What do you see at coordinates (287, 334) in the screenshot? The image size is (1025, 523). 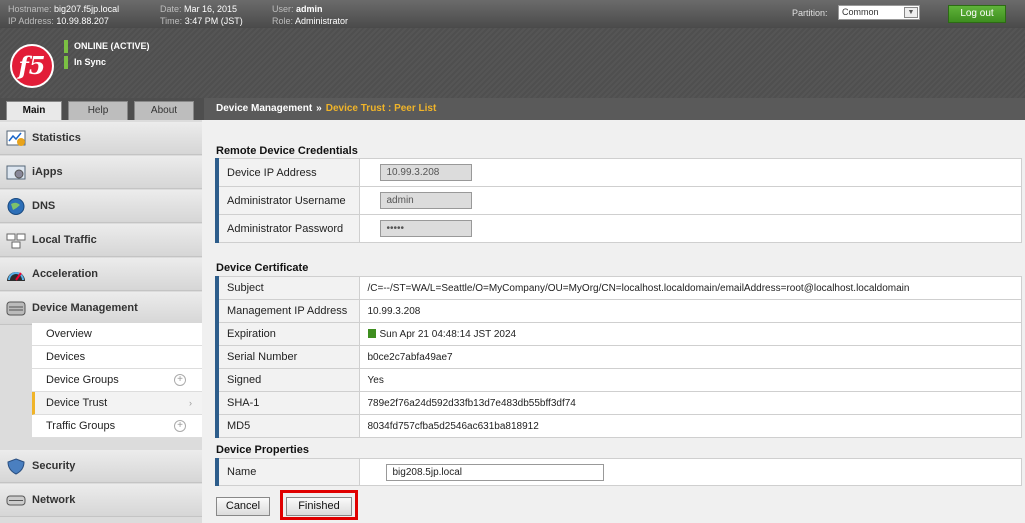 I see `field-label: Expiration` at bounding box center [287, 334].